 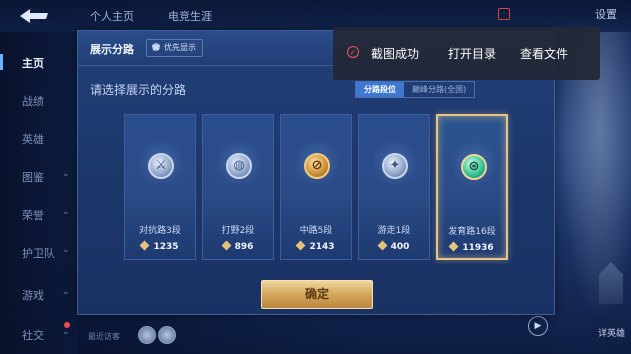 I want to click on settings-button: 设置, so click(x=606, y=14).